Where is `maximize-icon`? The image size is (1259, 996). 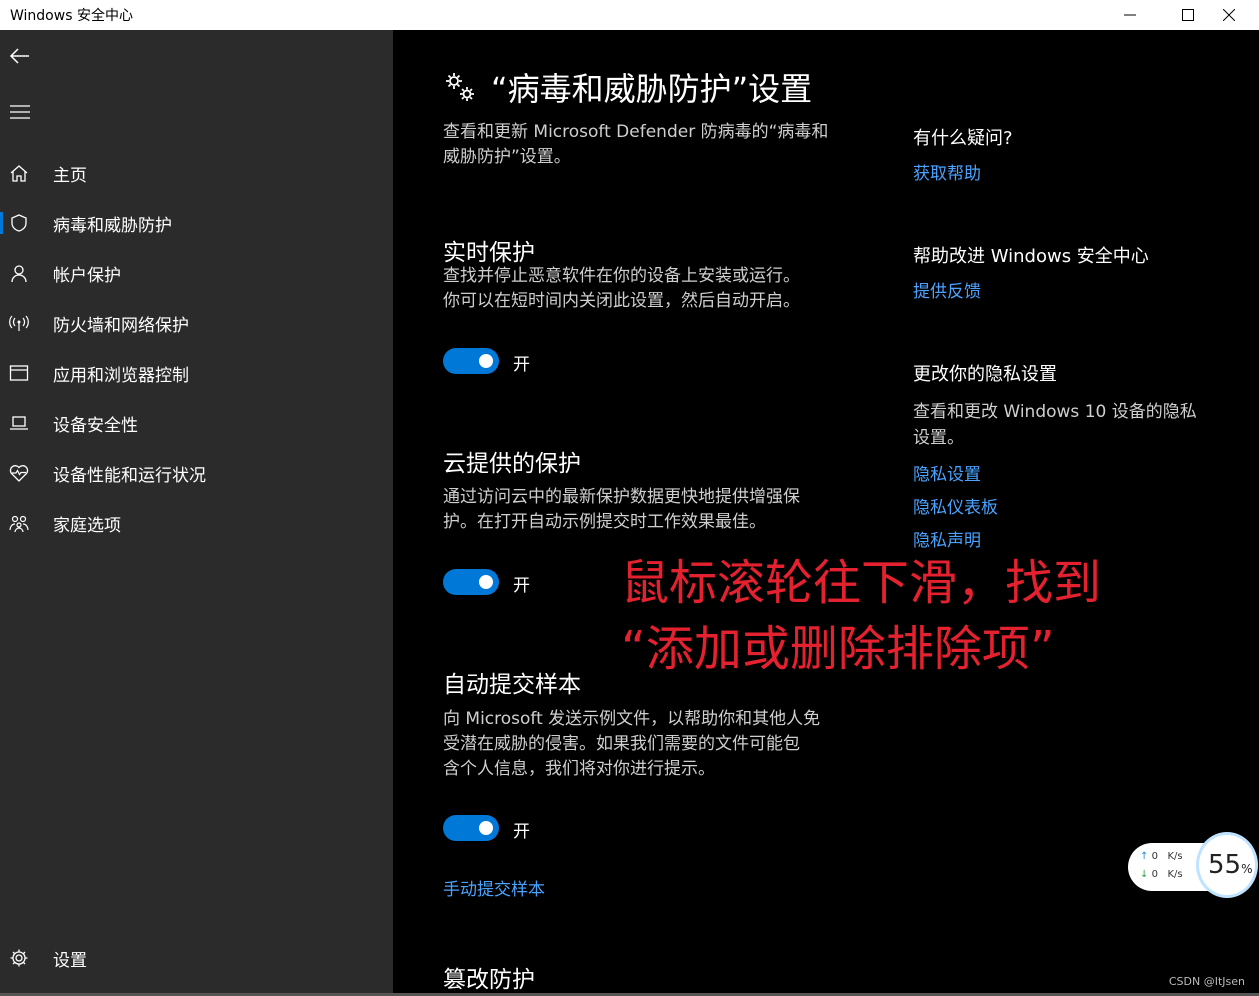
maximize-icon is located at coordinates (1188, 15).